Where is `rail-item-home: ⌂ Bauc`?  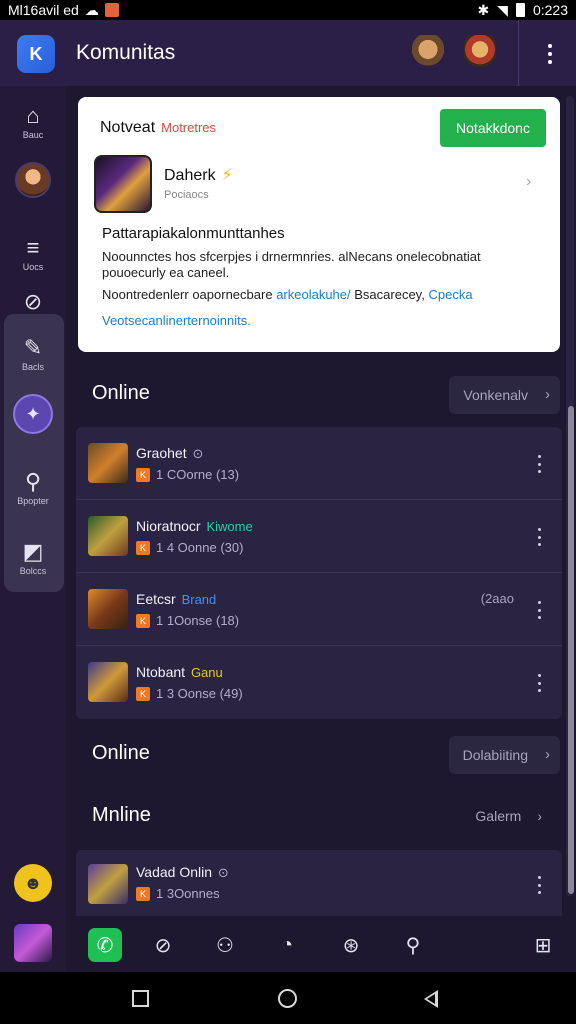 rail-item-home: ⌂ Bauc is located at coordinates (33, 121).